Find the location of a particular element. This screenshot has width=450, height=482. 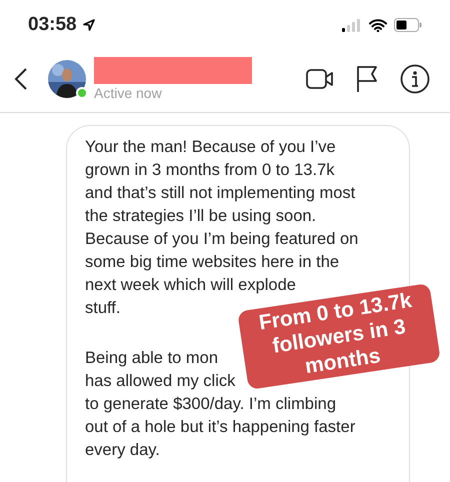

video-call-button is located at coordinates (321, 79).